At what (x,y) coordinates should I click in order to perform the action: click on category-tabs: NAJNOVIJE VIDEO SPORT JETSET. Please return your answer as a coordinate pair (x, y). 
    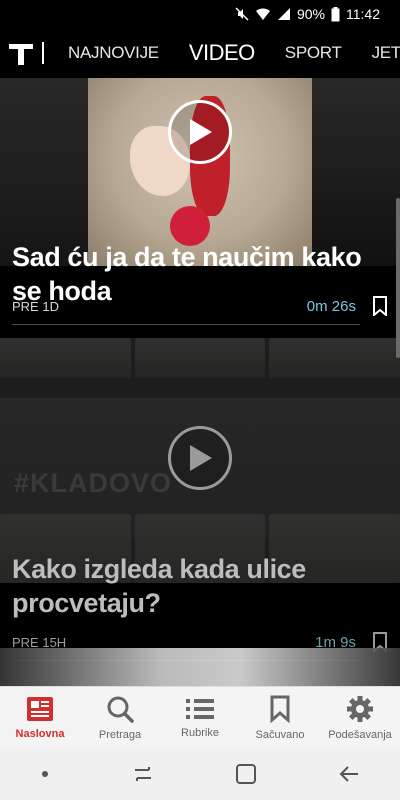
    Looking at the image, I should click on (234, 53).